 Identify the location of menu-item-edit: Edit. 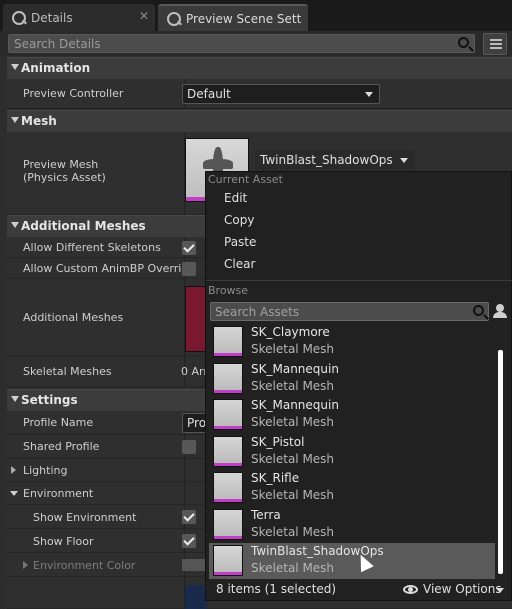
(235, 198).